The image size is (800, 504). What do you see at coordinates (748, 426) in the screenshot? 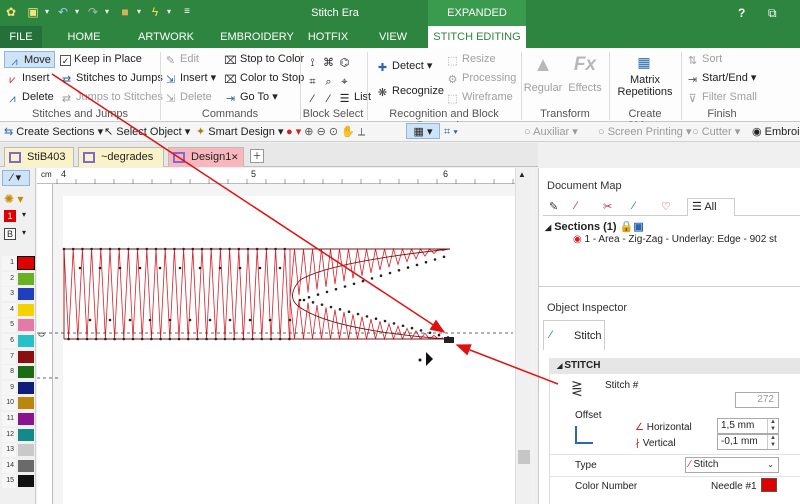
I see `horizontal-offset-field: 1,5 mm ▲ ▼` at bounding box center [748, 426].